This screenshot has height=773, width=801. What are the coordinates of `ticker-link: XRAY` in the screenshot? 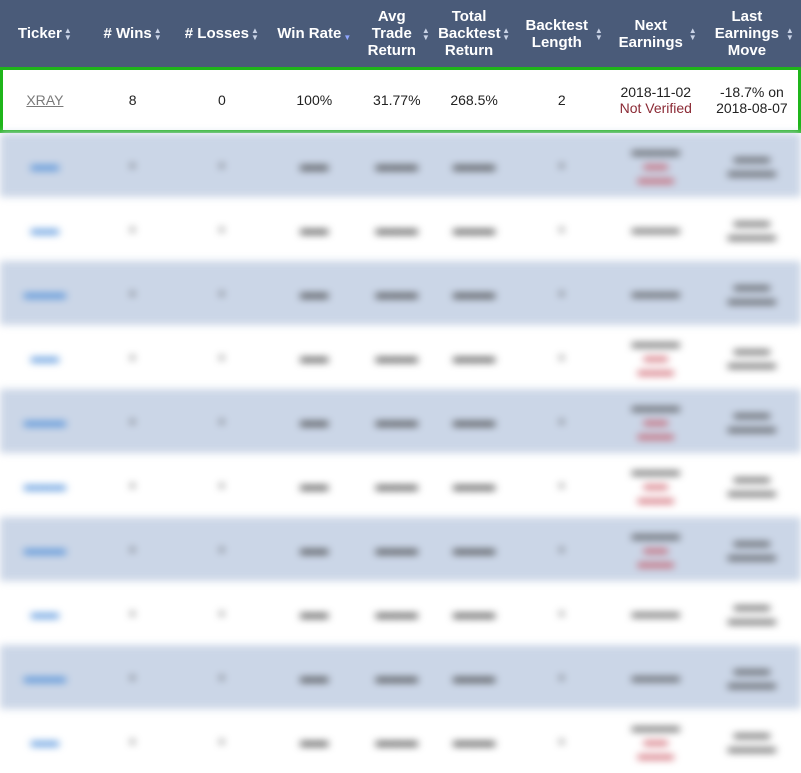 It's located at (44, 100).